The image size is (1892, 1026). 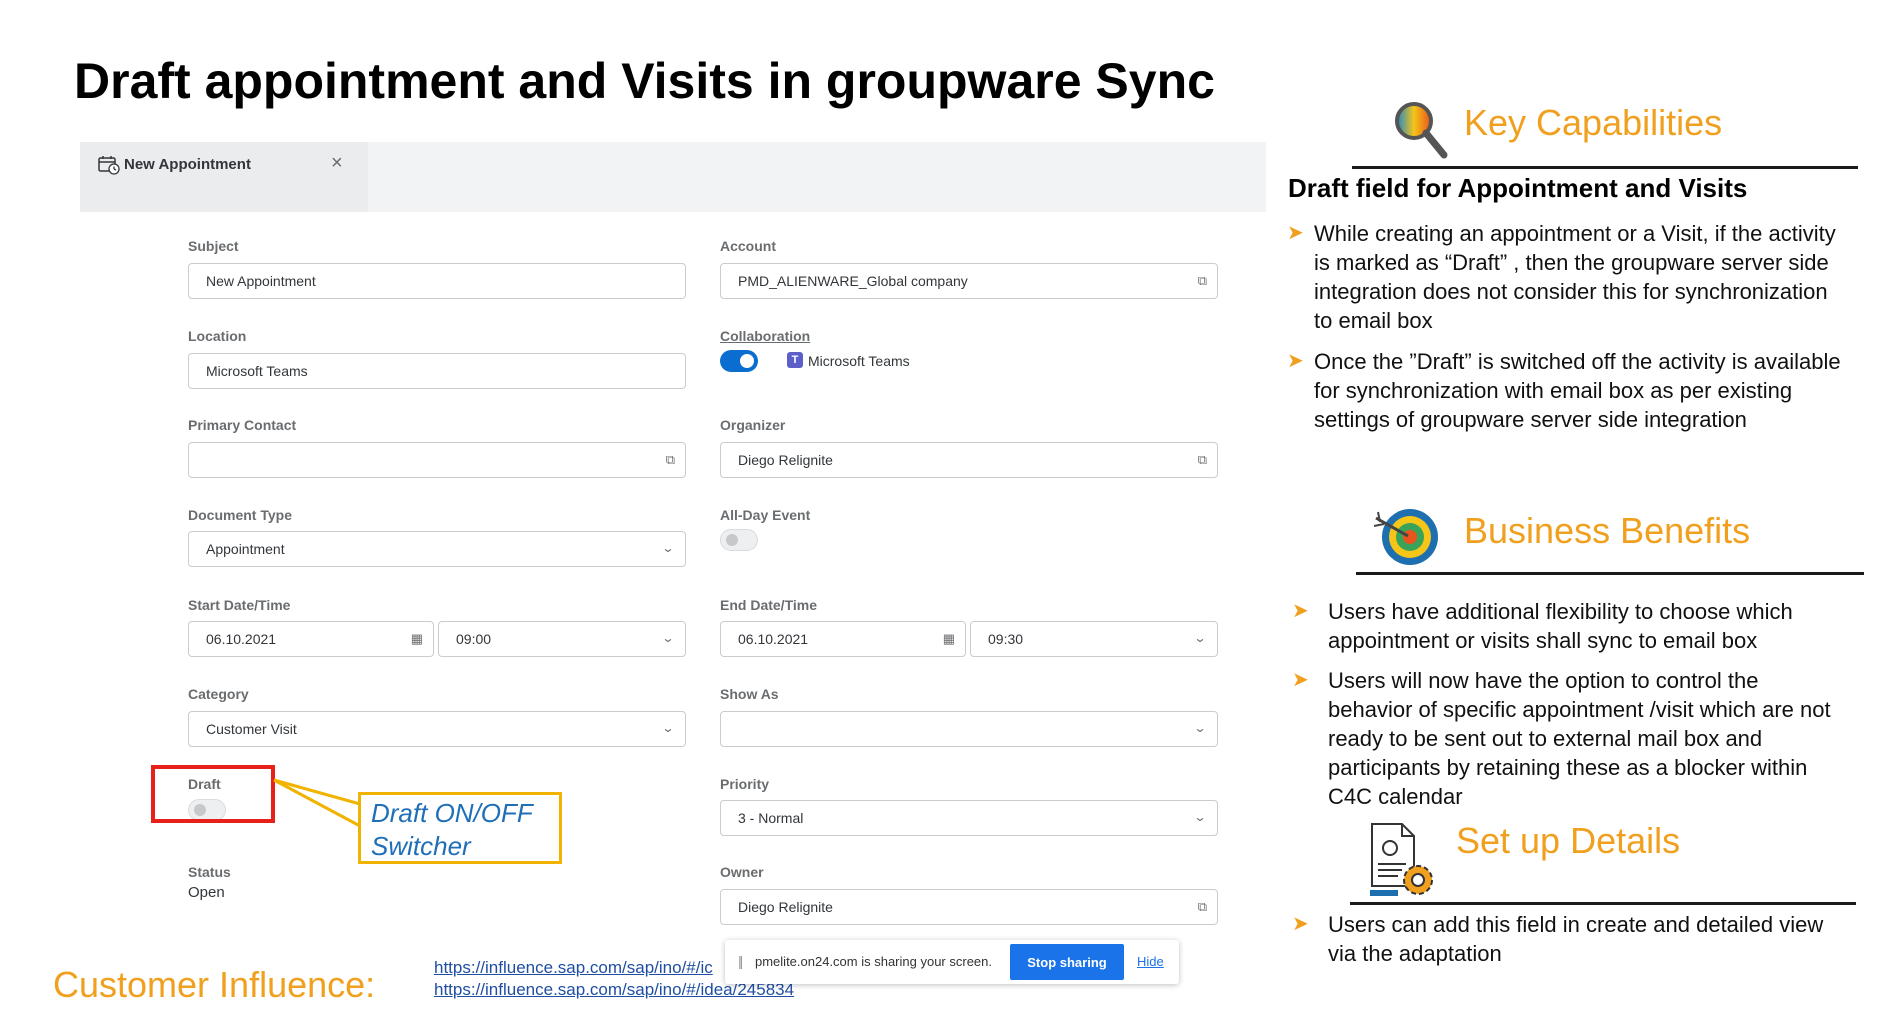 I want to click on tab-new-appointment, so click(x=224, y=177).